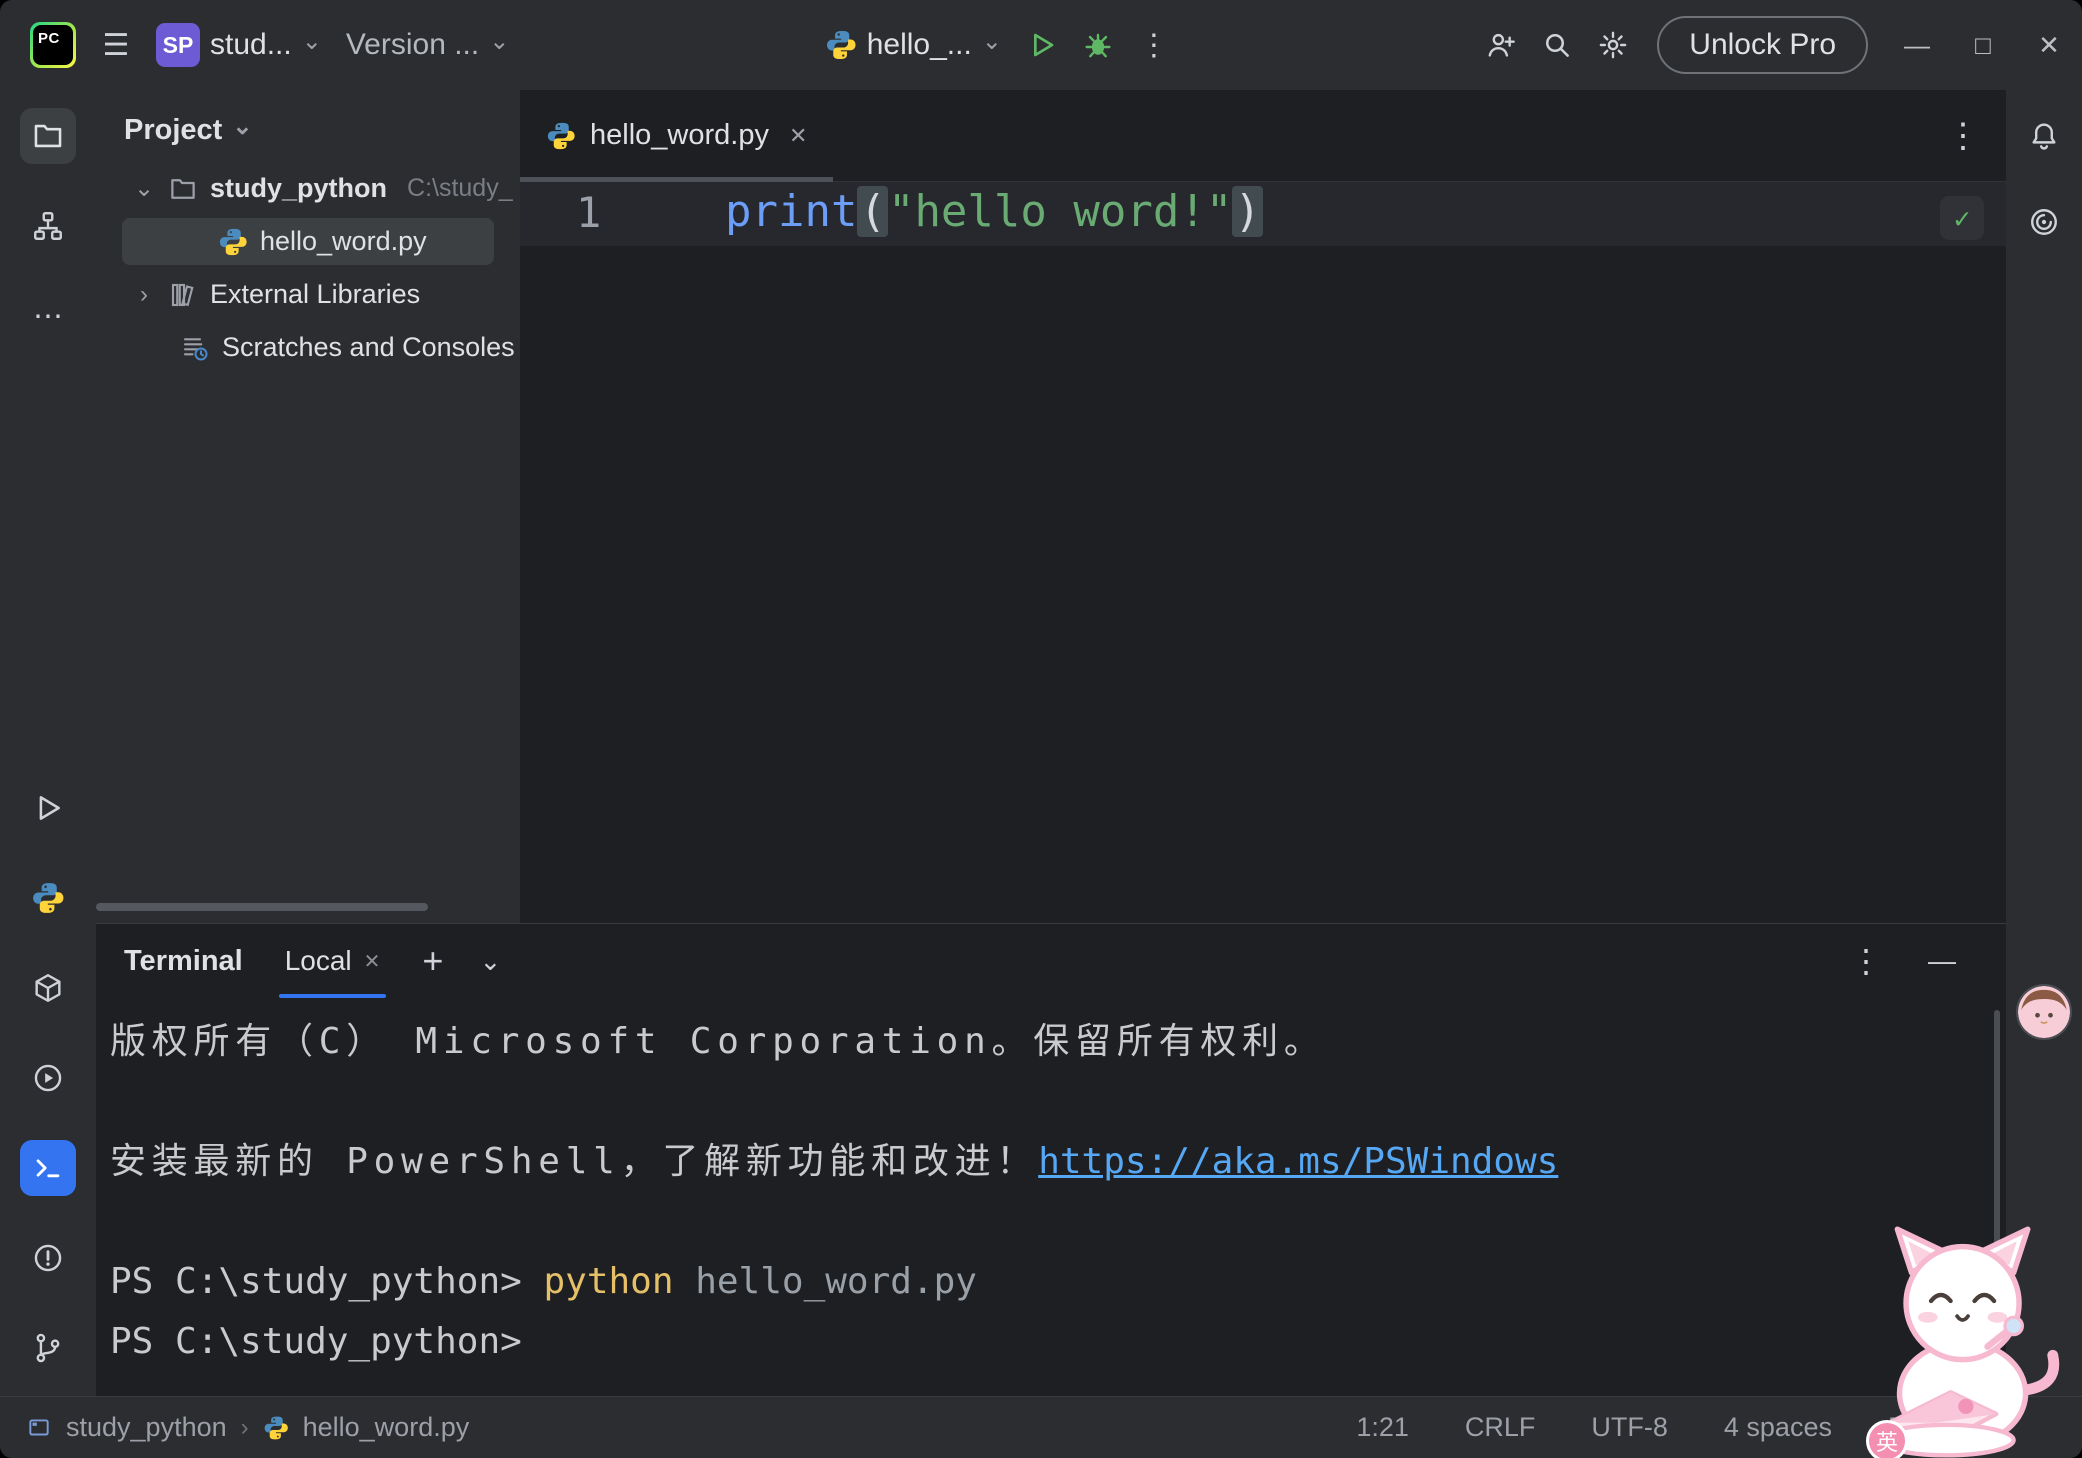 Image resolution: width=2082 pixels, height=1458 pixels. I want to click on pycharm-logo-text: PC, so click(53, 45).